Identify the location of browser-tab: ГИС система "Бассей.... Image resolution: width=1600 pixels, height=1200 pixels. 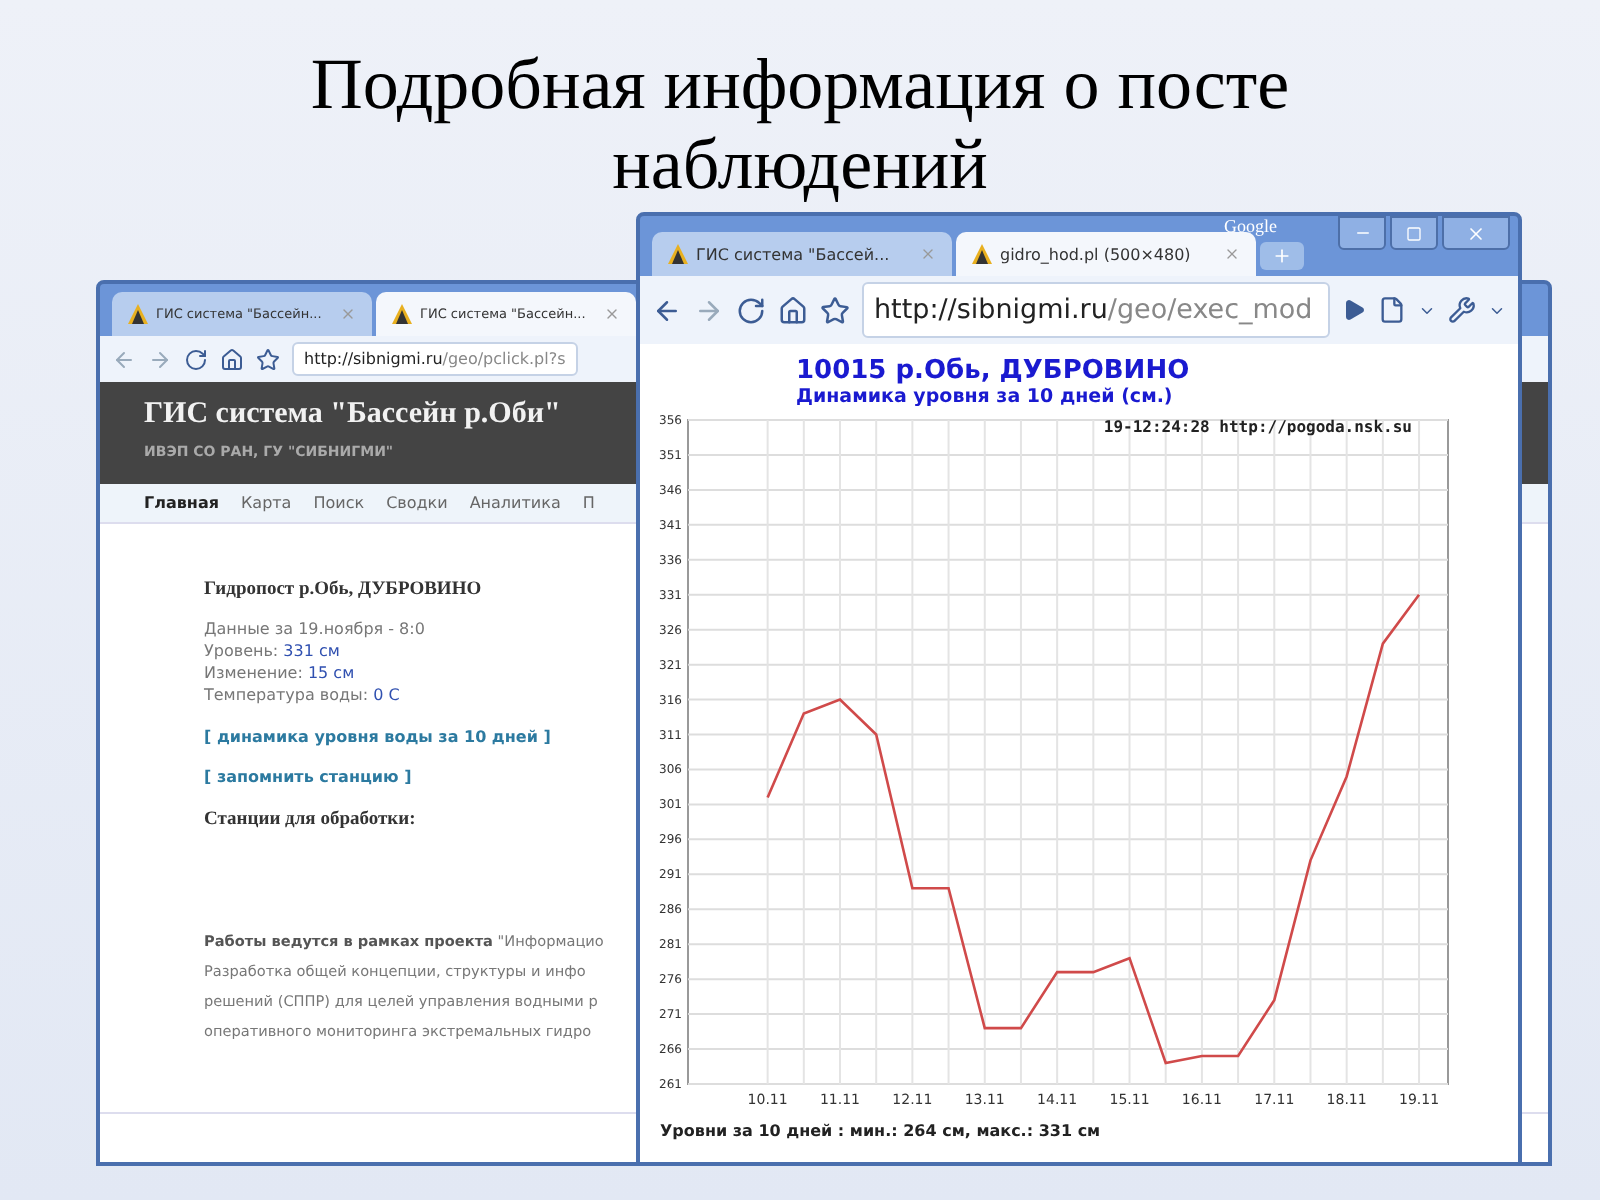
(802, 254).